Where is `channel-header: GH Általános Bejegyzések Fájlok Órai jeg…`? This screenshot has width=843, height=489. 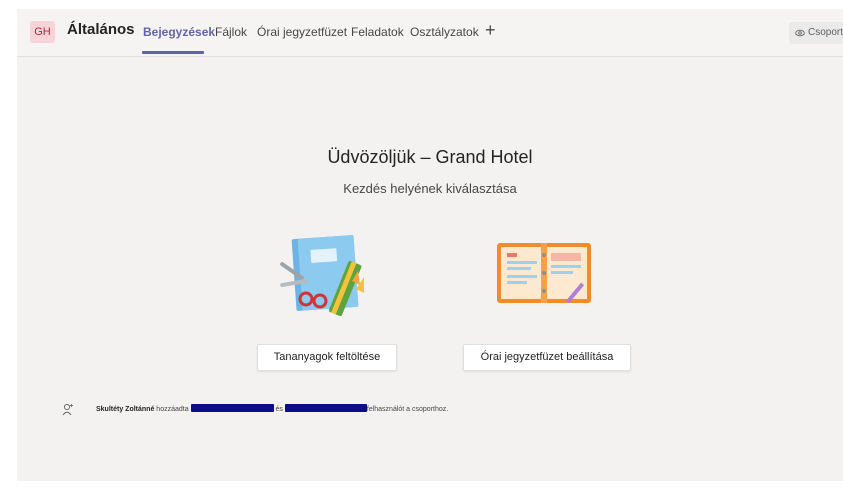 channel-header: GH Általános Bejegyzések Fájlok Órai jeg… is located at coordinates (430, 33).